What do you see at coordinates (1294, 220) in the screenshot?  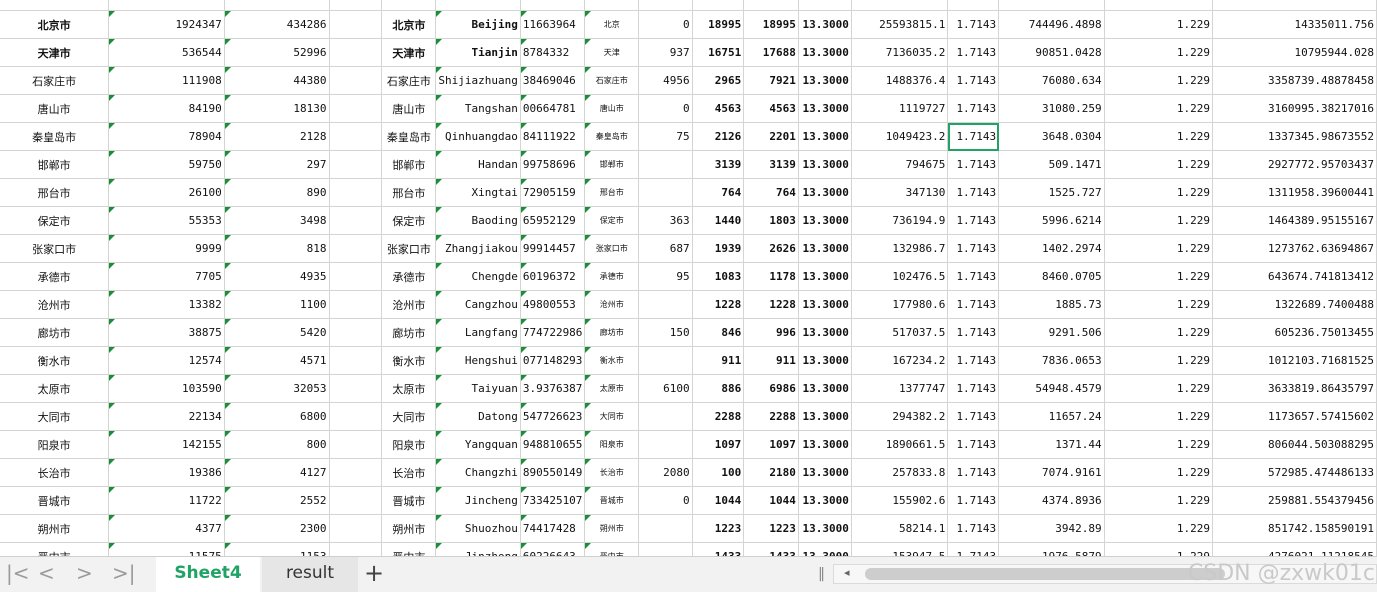 I see `table-cell: 1464389.95155167` at bounding box center [1294, 220].